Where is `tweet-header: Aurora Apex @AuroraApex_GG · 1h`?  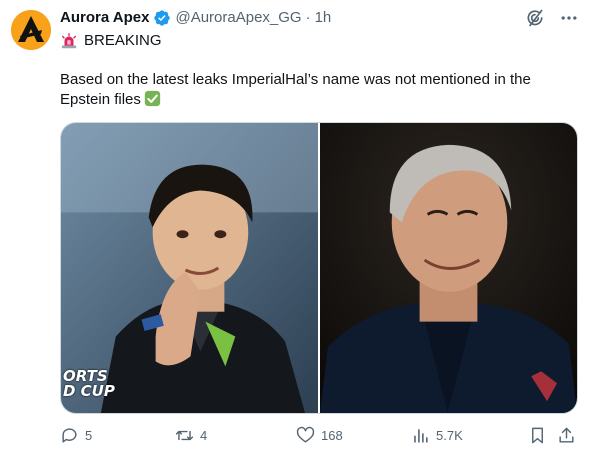
tweet-header: Aurora Apex @AuroraApex_GG · 1h is located at coordinates (195, 18).